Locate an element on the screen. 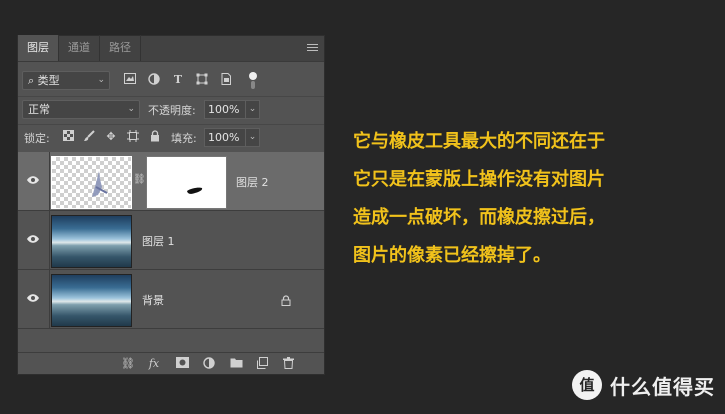 The width and height of the screenshot is (725, 414). panel-menu-icon is located at coordinates (312, 48).